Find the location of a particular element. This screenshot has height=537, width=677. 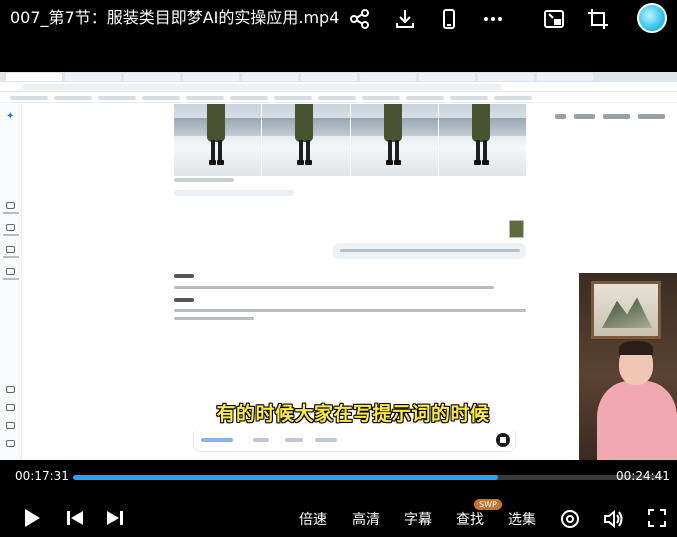

url-field is located at coordinates (262, 87).